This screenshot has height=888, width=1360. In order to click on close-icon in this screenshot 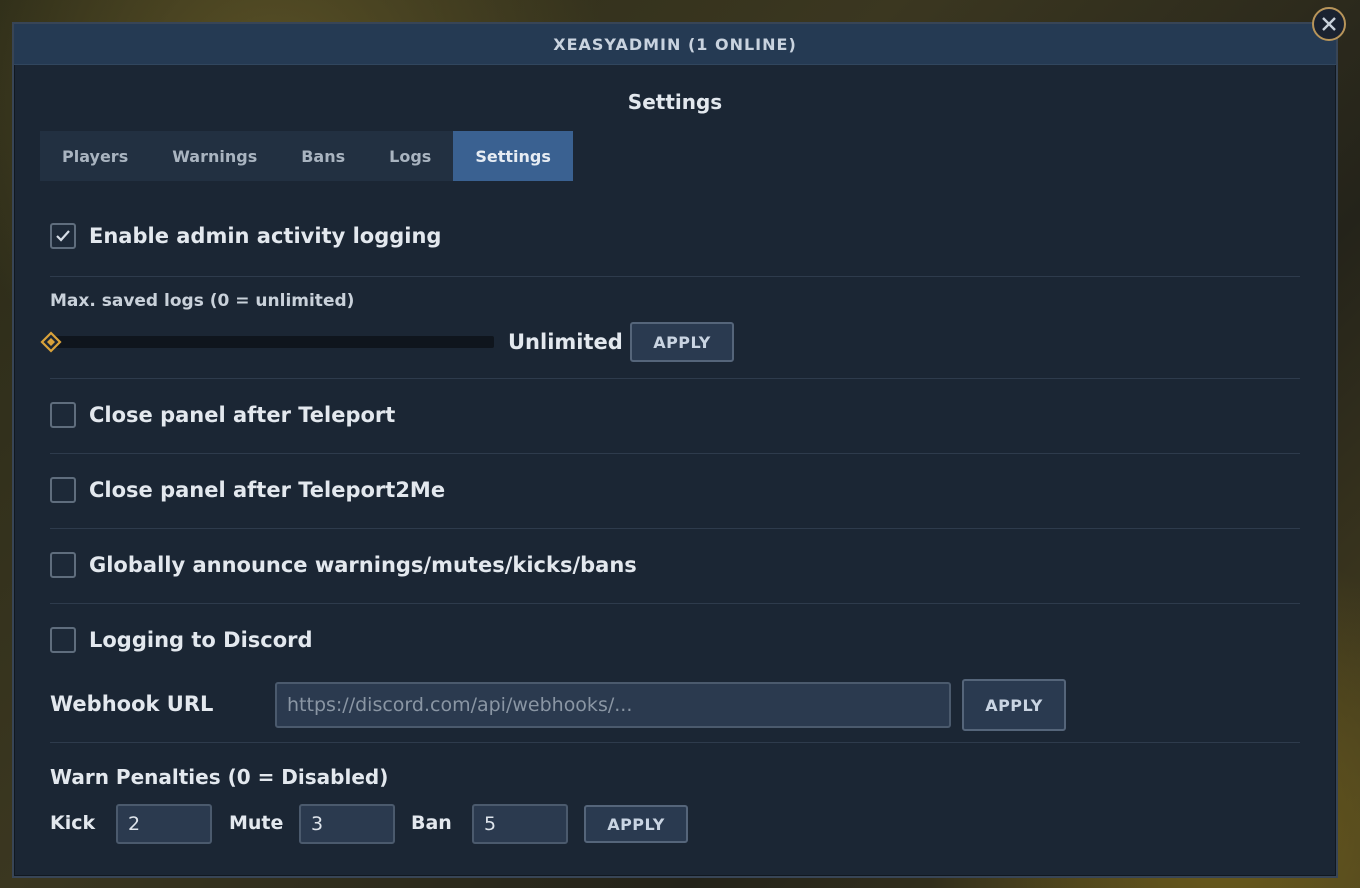, I will do `click(1329, 24)`.